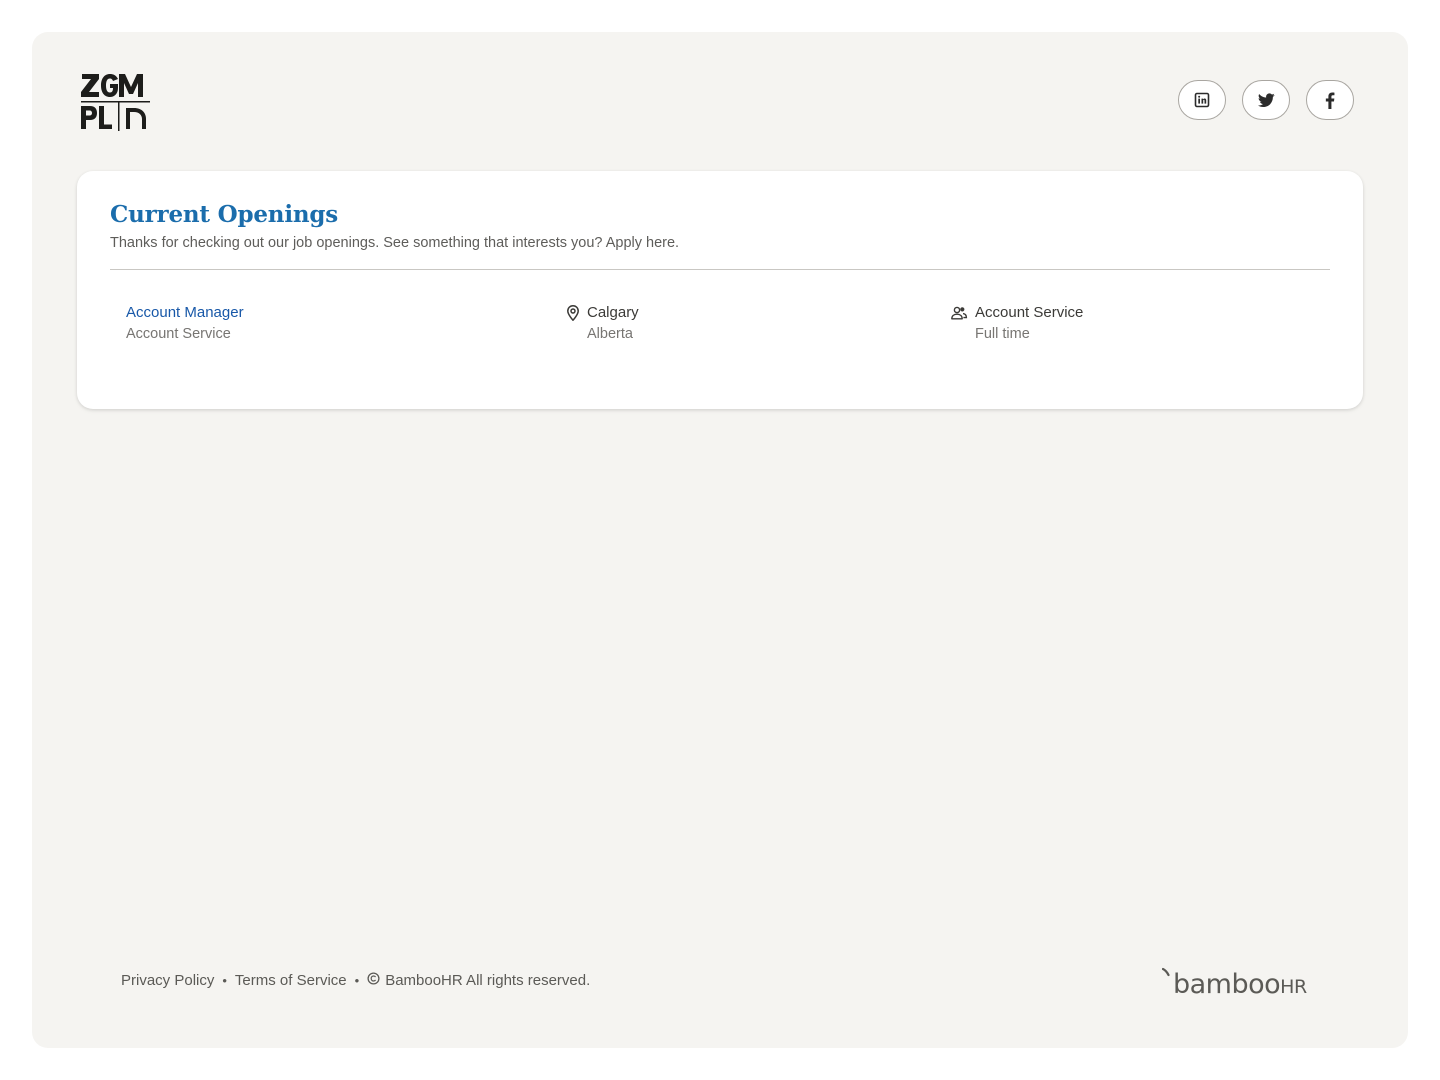  I want to click on linkedin-button, so click(1202, 100).